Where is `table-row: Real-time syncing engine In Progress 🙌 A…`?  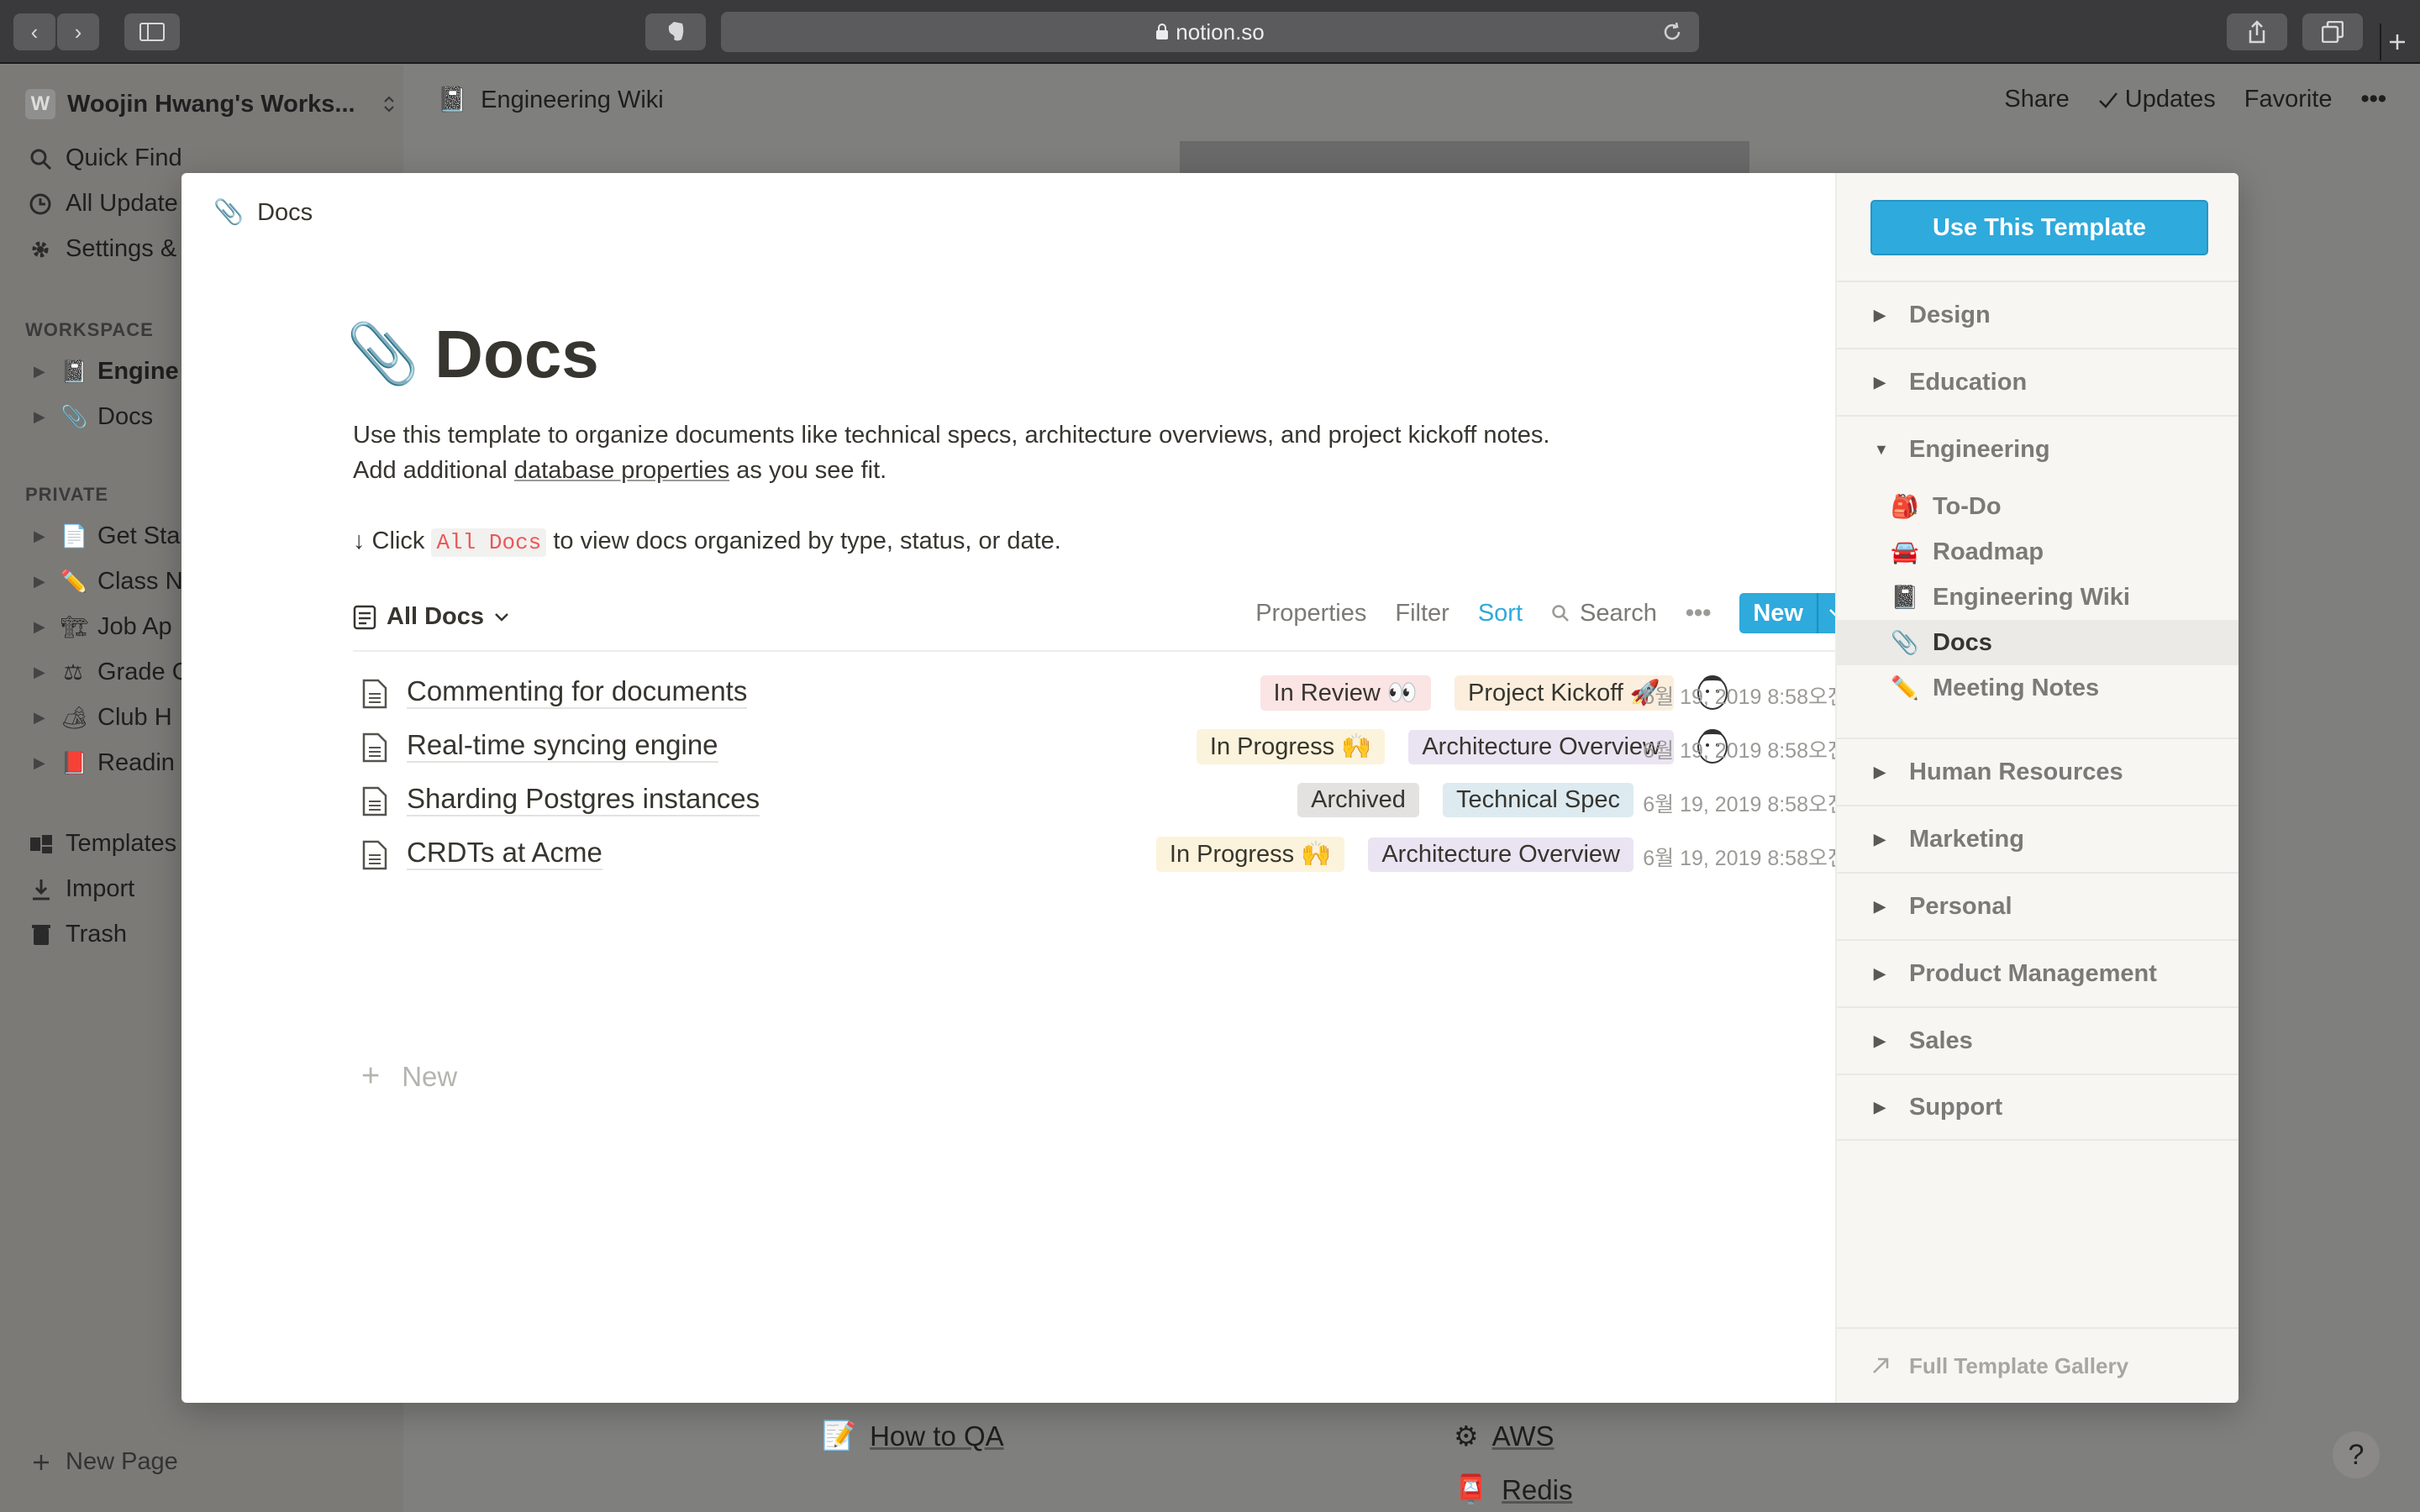
table-row: Real-time syncing engine In Progress 🙌 A… is located at coordinates (1104, 747).